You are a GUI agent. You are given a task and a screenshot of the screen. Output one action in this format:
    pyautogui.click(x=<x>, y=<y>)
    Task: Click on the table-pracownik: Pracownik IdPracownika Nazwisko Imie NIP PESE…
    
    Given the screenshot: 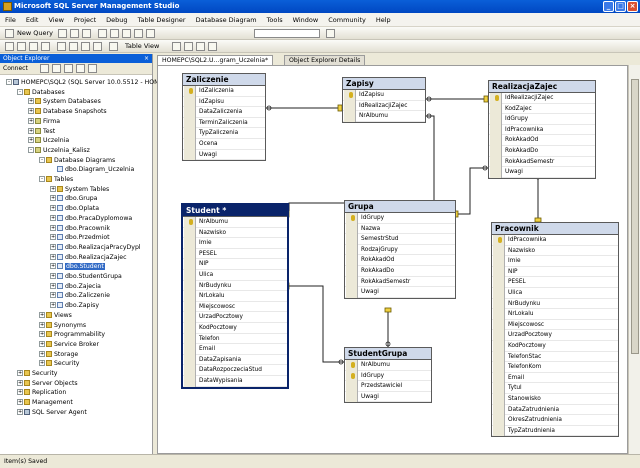 What is the action you would take?
    pyautogui.click(x=555, y=330)
    